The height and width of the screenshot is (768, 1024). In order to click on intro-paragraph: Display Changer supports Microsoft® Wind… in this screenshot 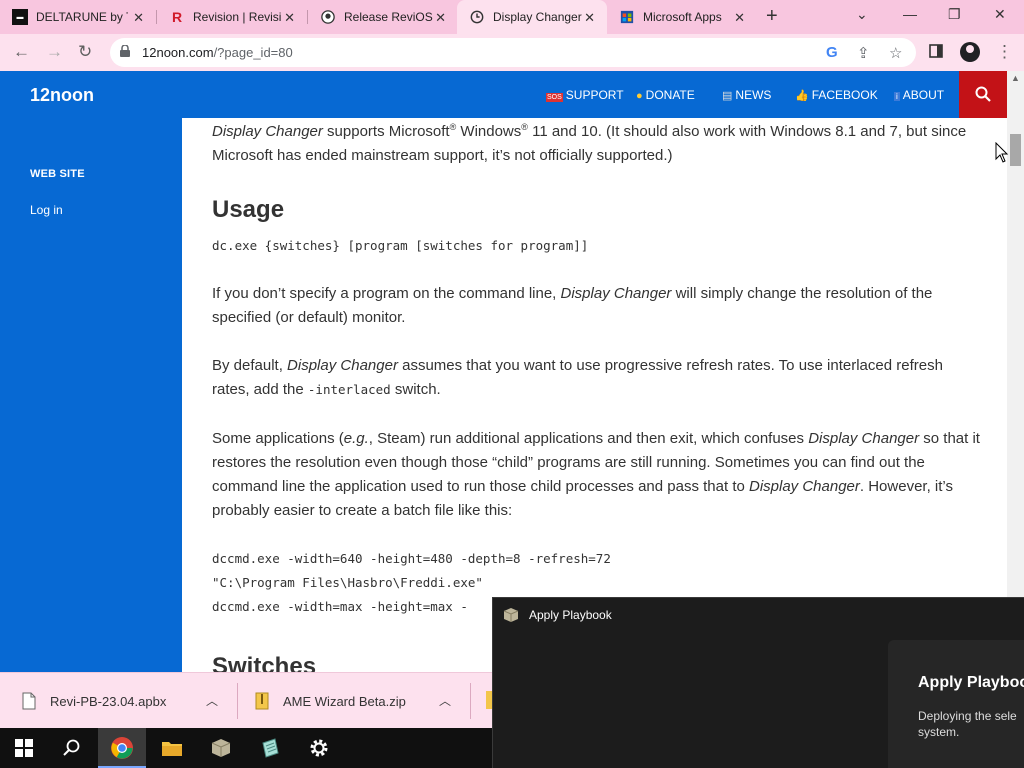, I will do `click(589, 143)`.